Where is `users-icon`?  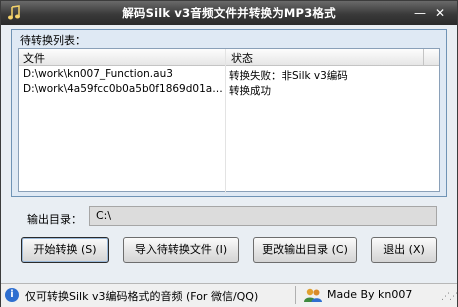
users-icon is located at coordinates (313, 295).